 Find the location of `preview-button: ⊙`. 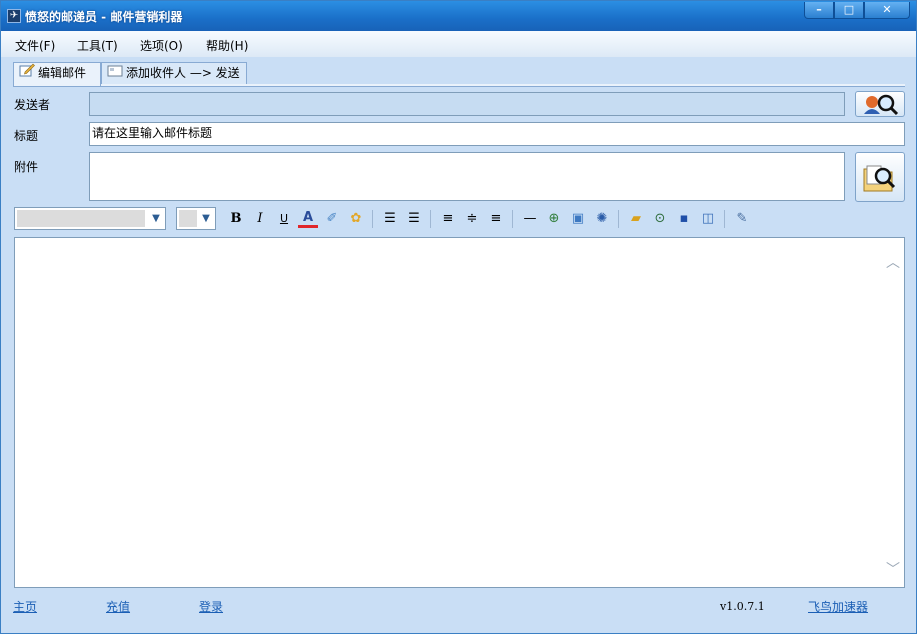

preview-button: ⊙ is located at coordinates (660, 219).